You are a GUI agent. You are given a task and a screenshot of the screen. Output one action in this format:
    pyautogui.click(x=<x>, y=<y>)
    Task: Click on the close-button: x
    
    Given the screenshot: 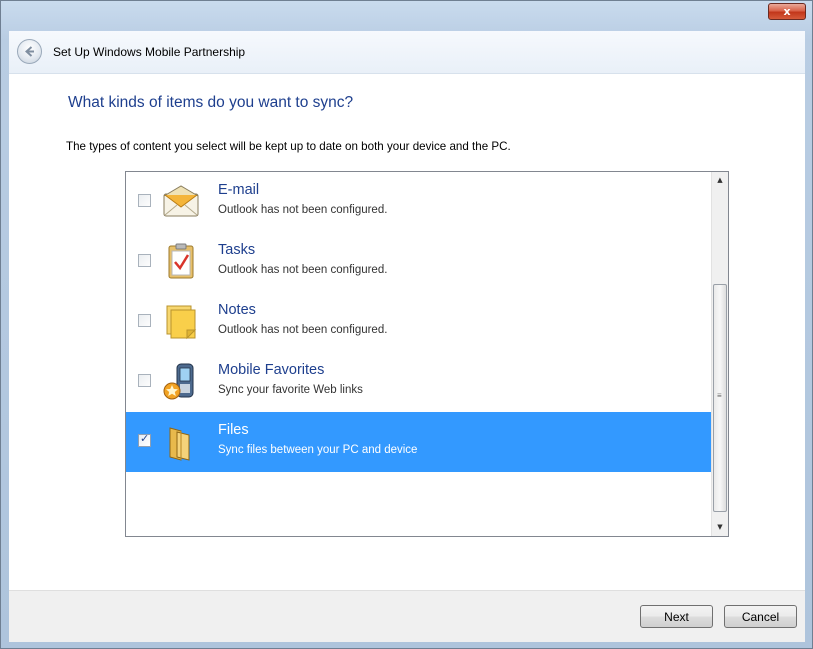 What is the action you would take?
    pyautogui.click(x=787, y=11)
    